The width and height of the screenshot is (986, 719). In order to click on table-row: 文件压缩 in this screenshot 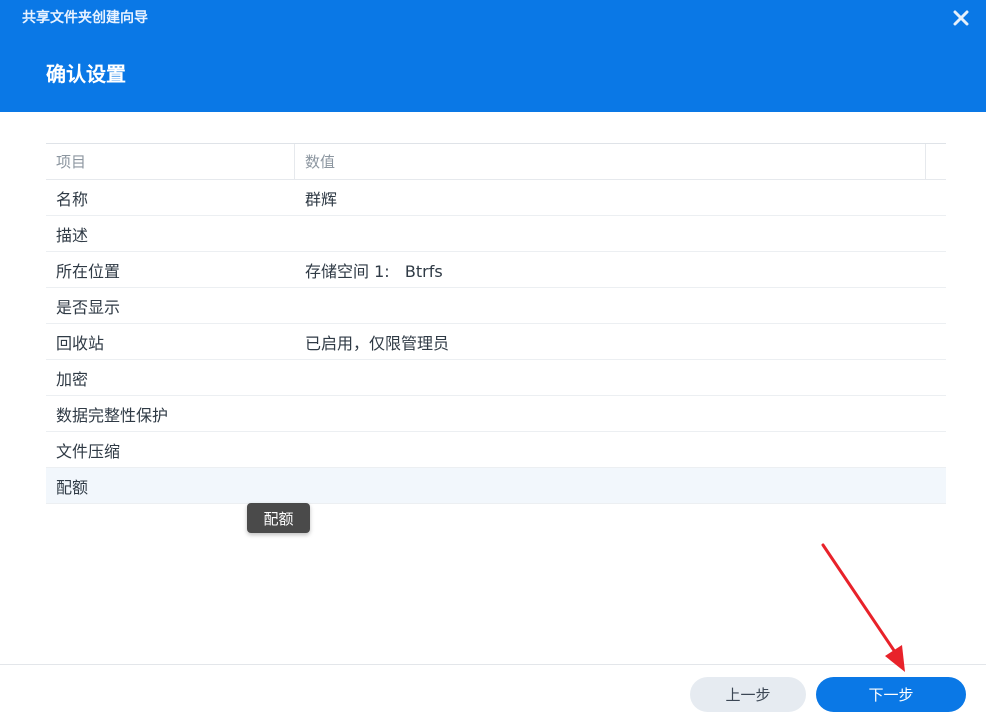, I will do `click(496, 450)`.